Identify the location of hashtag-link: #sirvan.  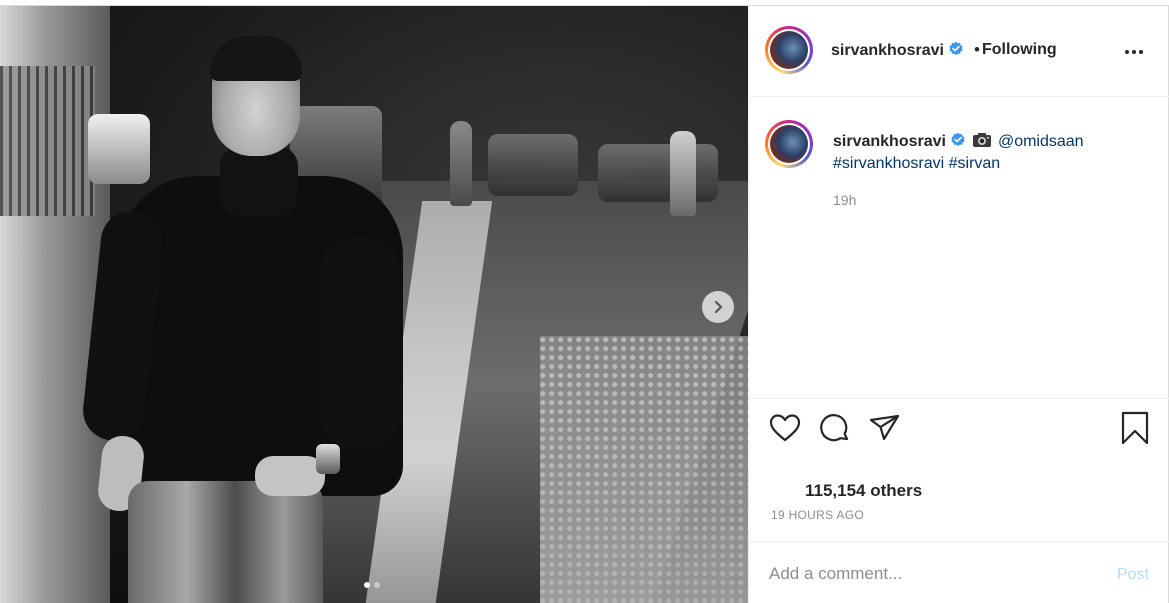
(975, 163).